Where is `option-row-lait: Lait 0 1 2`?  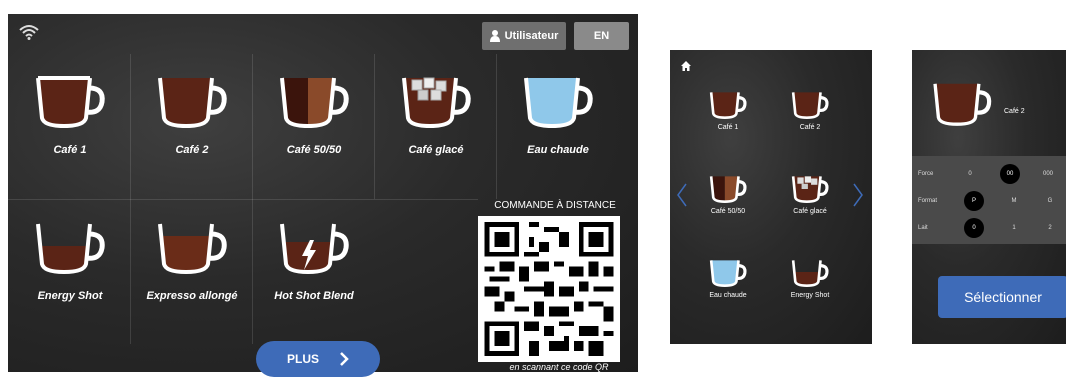 option-row-lait: Lait 0 1 2 is located at coordinates (989, 228).